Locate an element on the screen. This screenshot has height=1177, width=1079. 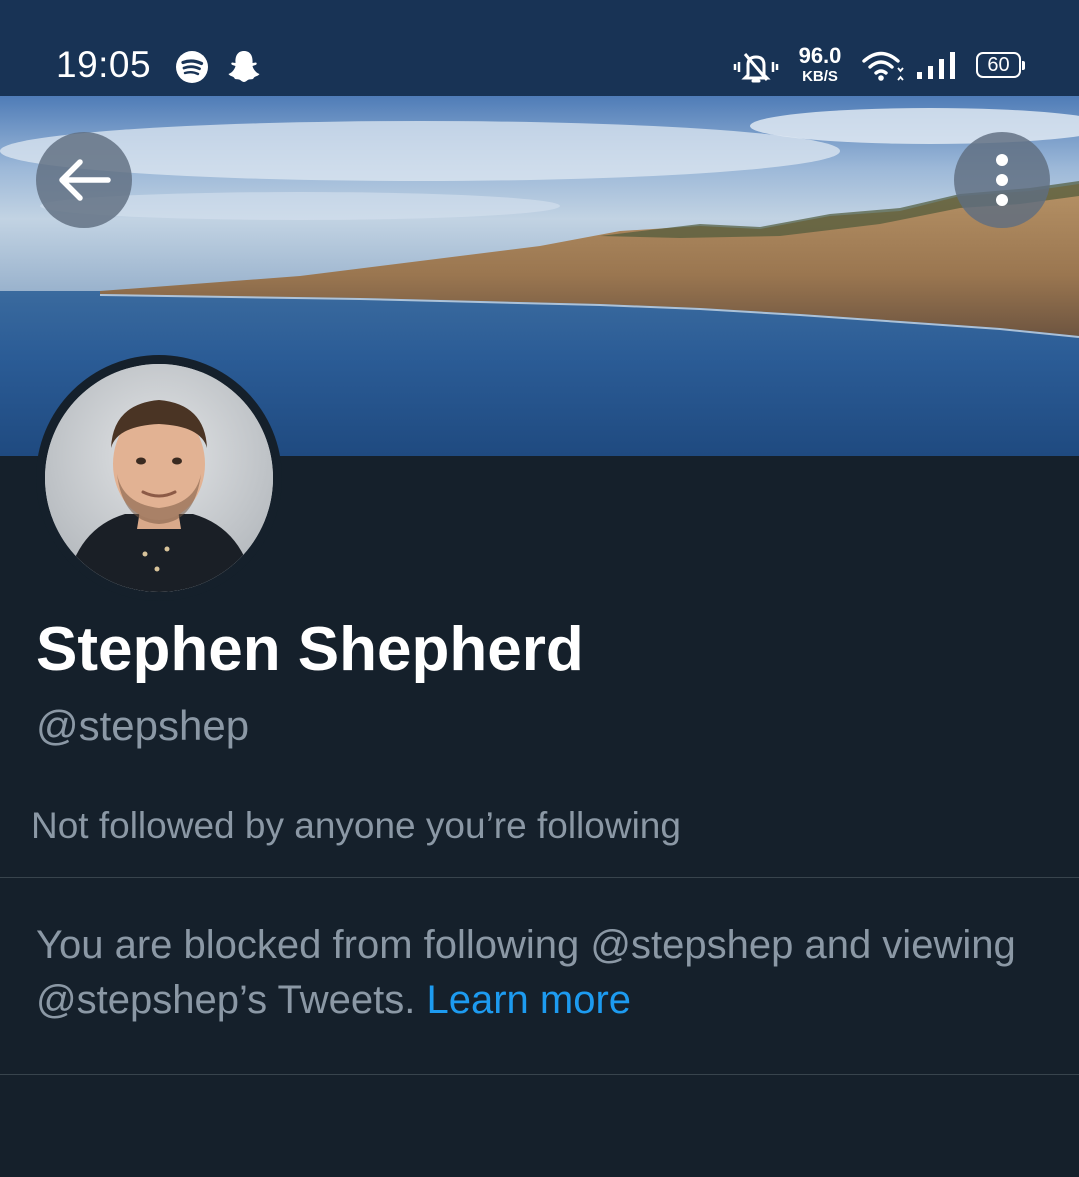
back-button is located at coordinates (84, 180).